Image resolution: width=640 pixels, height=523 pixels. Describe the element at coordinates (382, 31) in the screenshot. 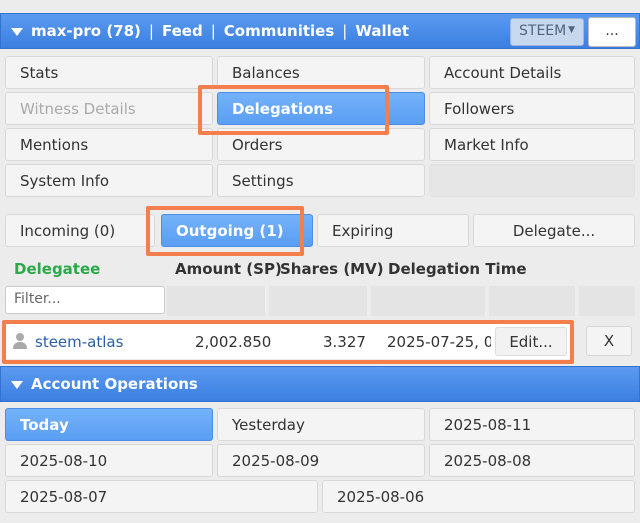

I see `nav-link-wallet: Wallet` at that location.